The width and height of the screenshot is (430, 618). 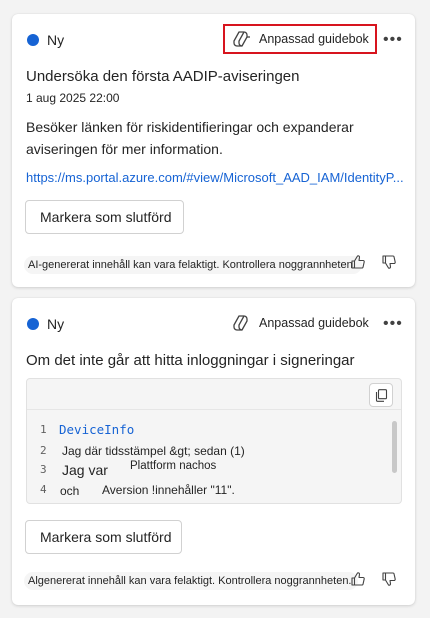 I want to click on card-timestamp: 1 aug 2025 22:00, so click(x=73, y=98).